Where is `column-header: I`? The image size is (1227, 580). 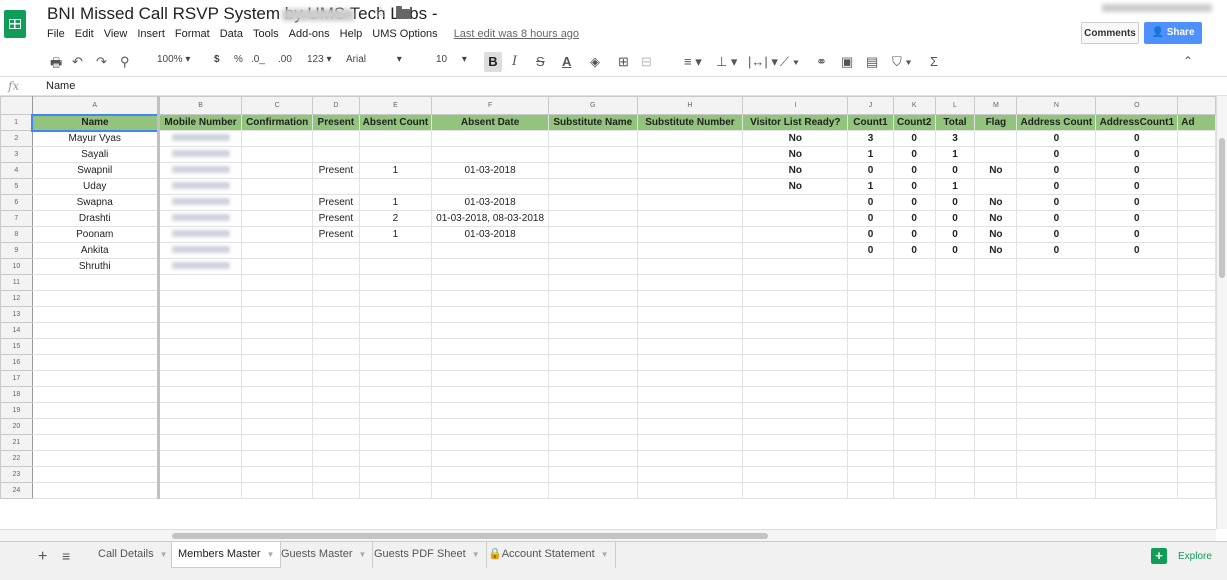
column-header: I is located at coordinates (795, 105).